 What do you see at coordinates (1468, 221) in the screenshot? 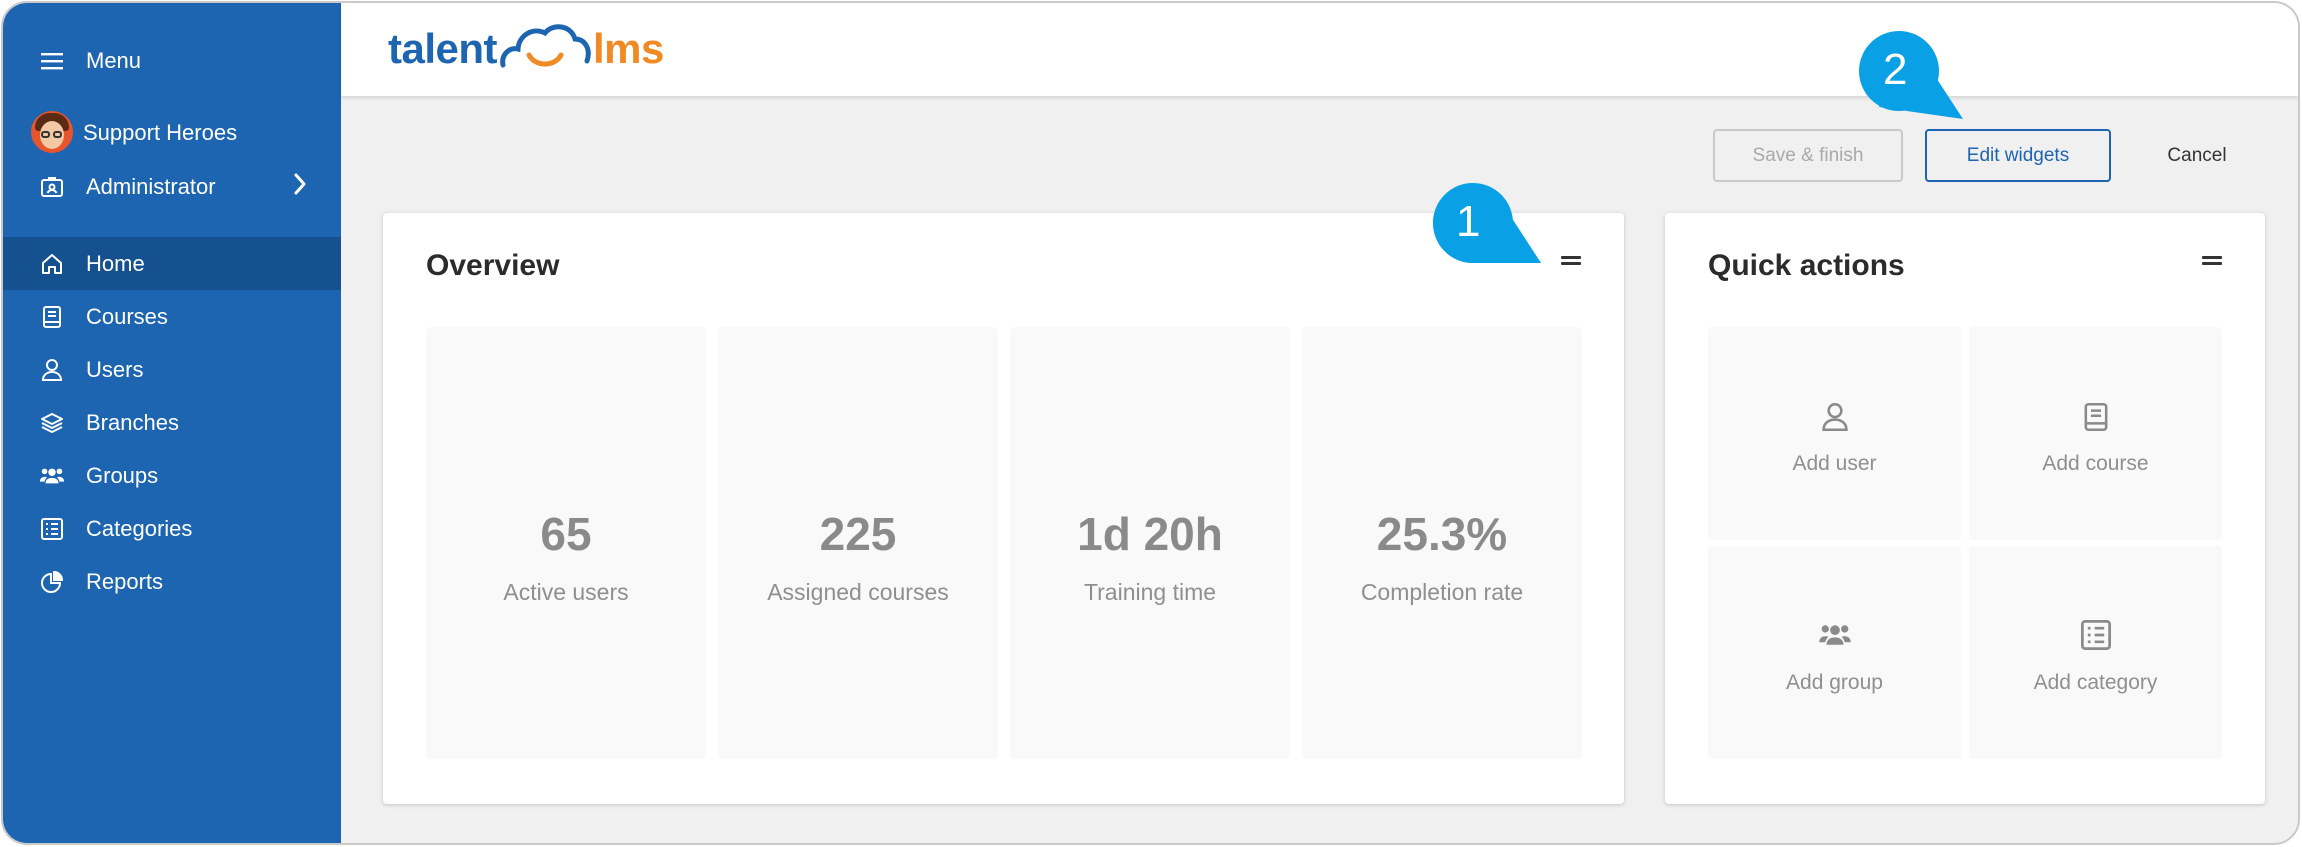
I see `callout-number: 1` at bounding box center [1468, 221].